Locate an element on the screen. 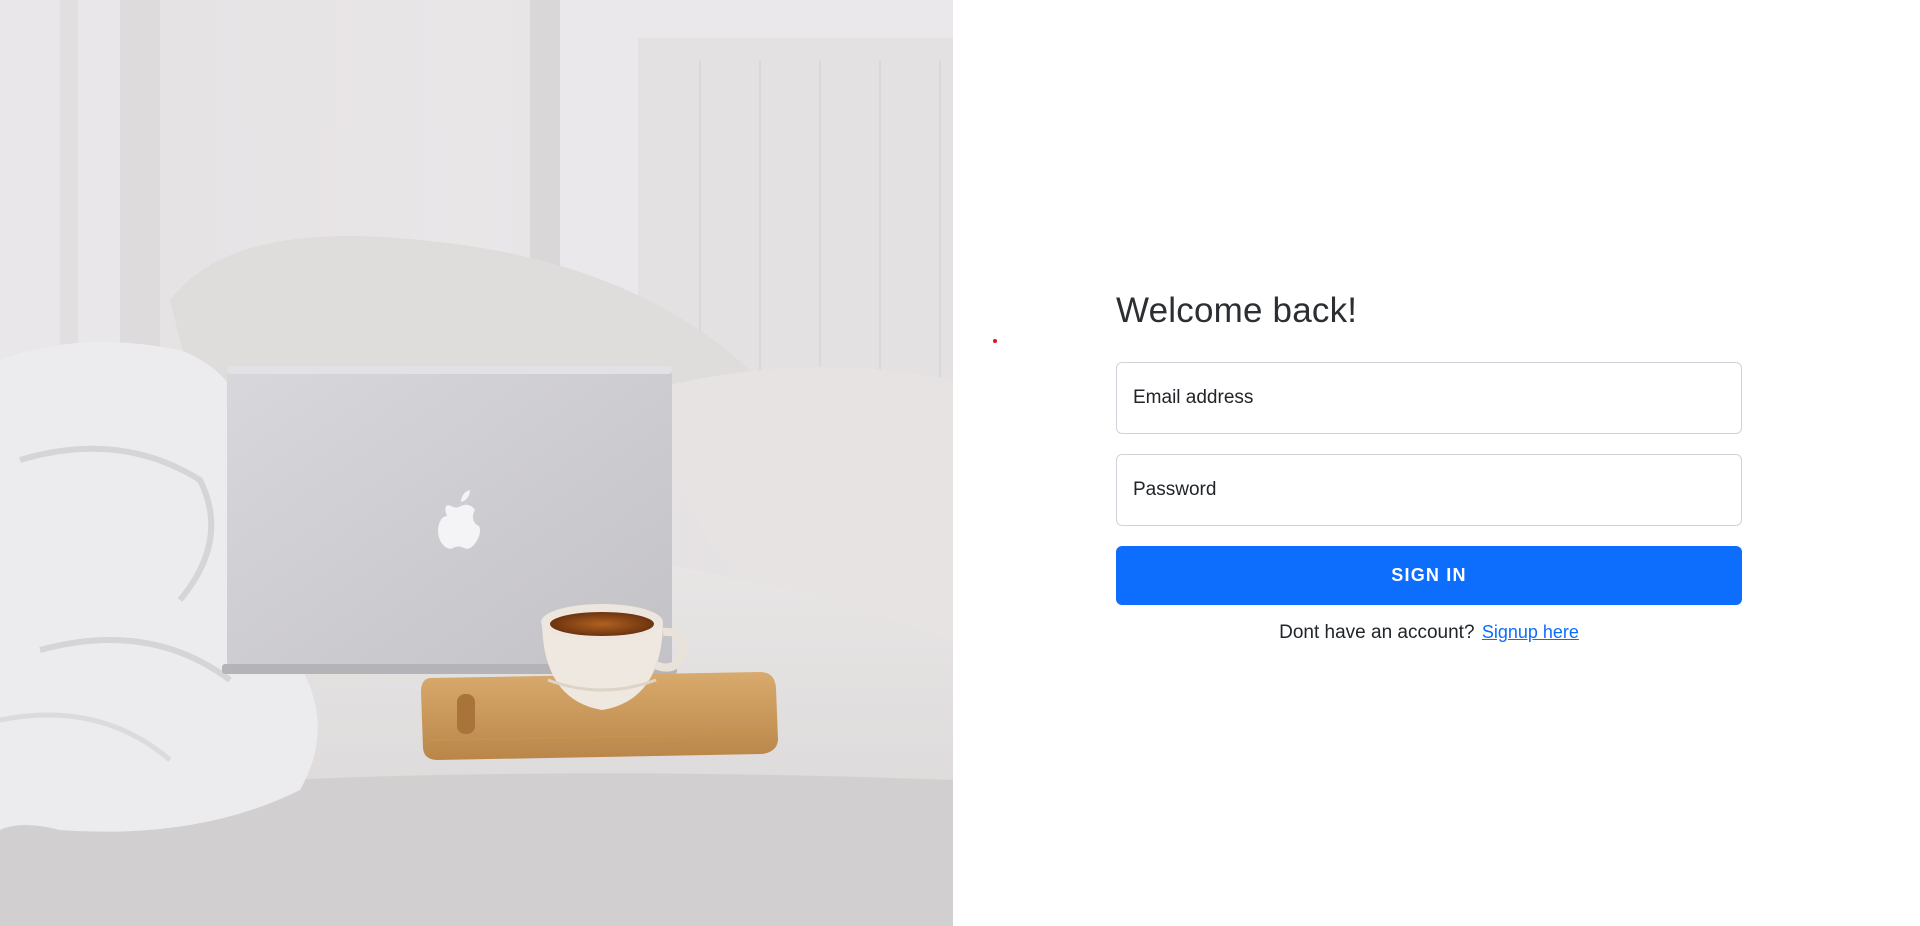 Image resolution: width=1920 pixels, height=926 pixels. email-field is located at coordinates (1429, 398).